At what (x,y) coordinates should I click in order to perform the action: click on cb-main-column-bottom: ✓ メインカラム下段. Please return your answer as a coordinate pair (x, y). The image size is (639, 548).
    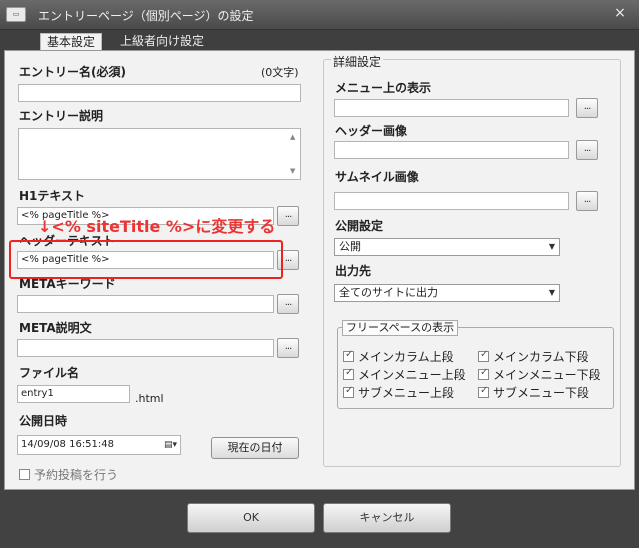
    Looking at the image, I should click on (533, 356).